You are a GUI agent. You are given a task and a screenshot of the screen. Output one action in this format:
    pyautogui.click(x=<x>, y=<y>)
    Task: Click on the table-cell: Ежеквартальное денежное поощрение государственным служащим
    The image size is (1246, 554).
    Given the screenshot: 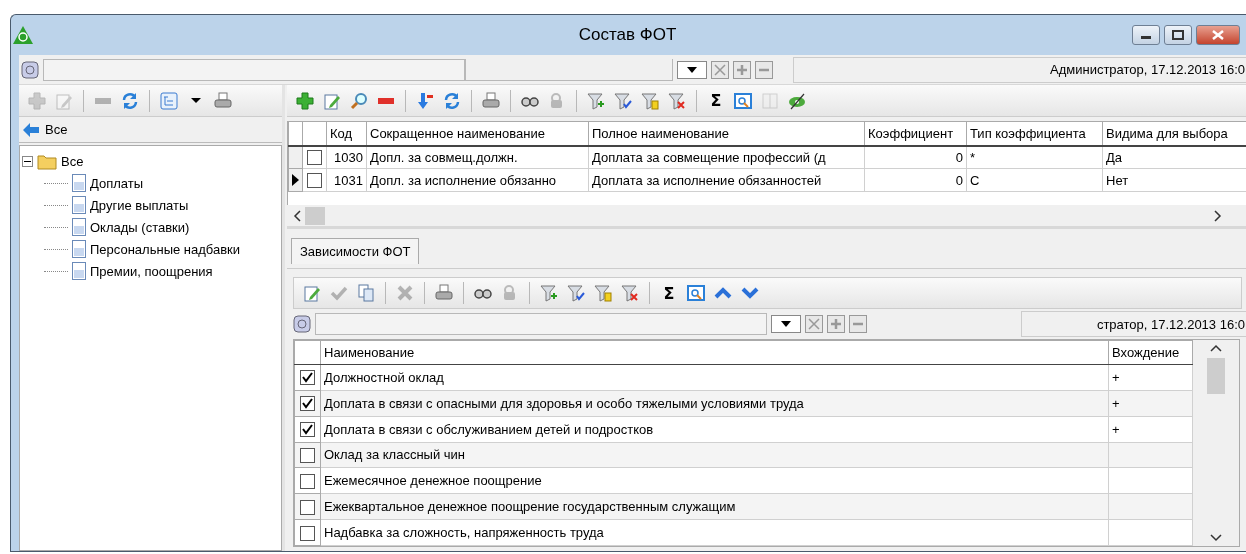 What is the action you would take?
    pyautogui.click(x=714, y=506)
    